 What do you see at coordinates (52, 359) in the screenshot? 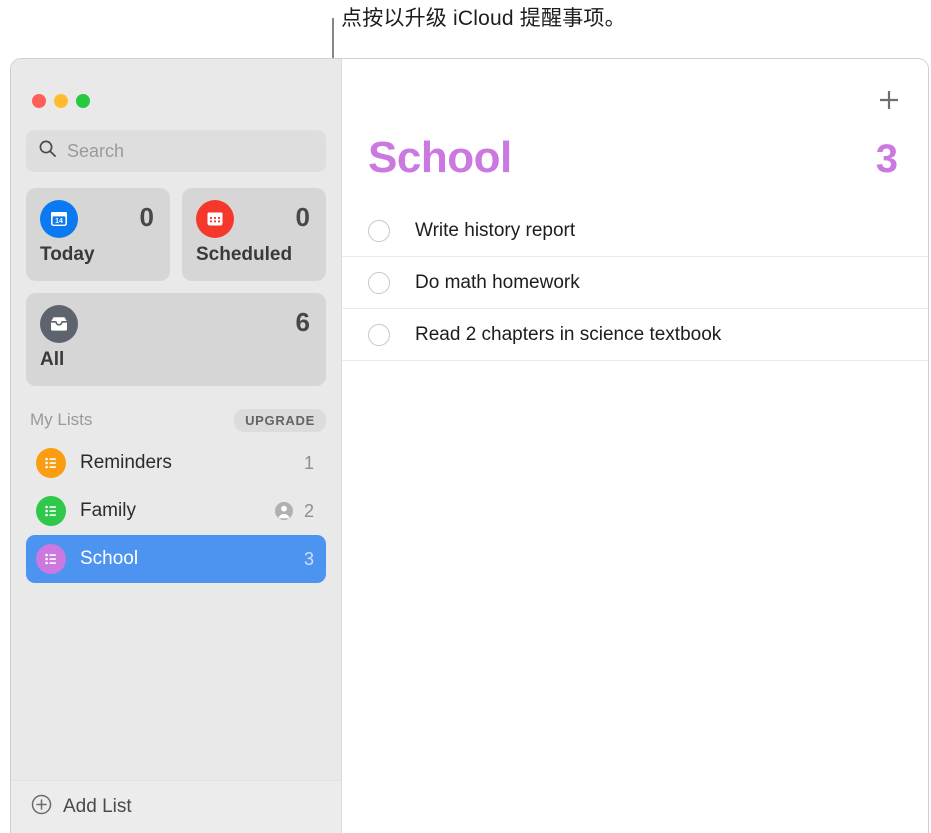
I see `smart-list-label-all: All` at bounding box center [52, 359].